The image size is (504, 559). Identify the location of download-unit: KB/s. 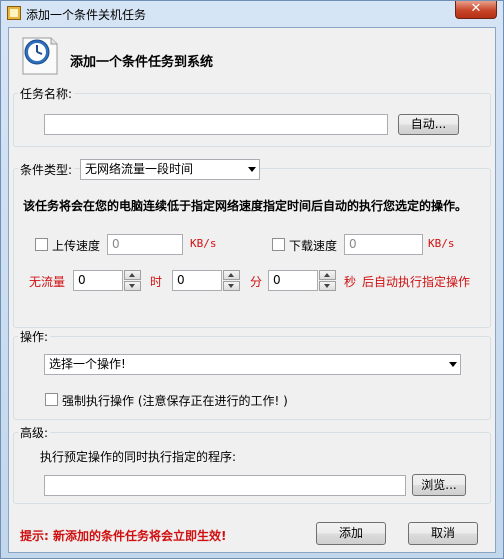
(441, 243).